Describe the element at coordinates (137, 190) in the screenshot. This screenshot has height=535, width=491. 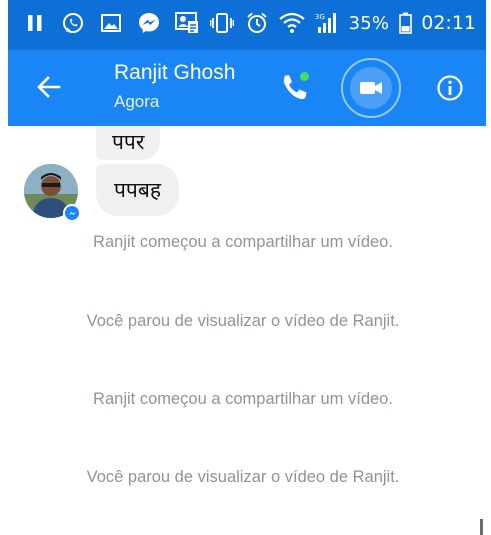
I see `message-bubble: पपबह` at that location.